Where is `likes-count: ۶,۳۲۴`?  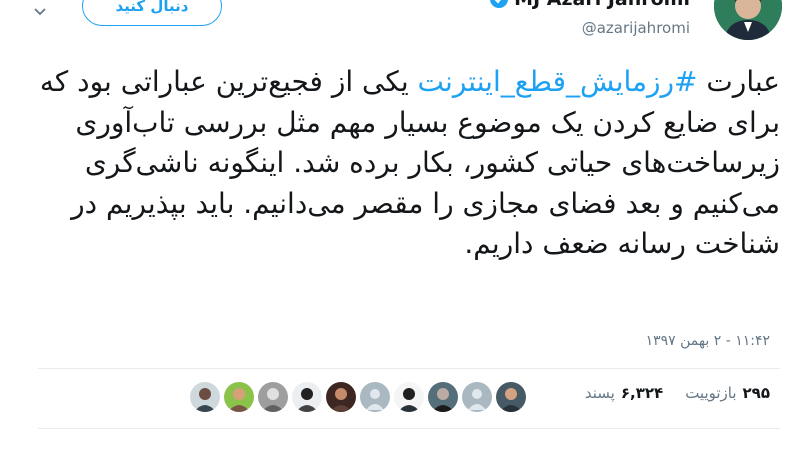
likes-count: ۶,۳۲۴ is located at coordinates (642, 393).